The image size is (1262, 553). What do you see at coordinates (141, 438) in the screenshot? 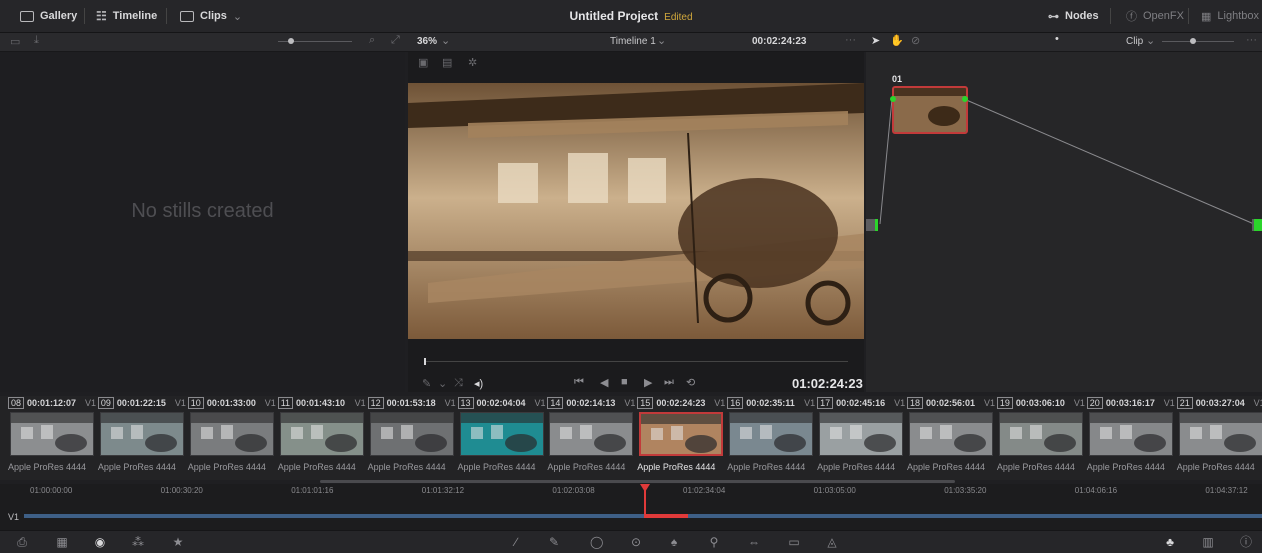
I see `clip-thumbnail: 09 00:01:22:15 V1 Apple ProRes 4444` at bounding box center [141, 438].